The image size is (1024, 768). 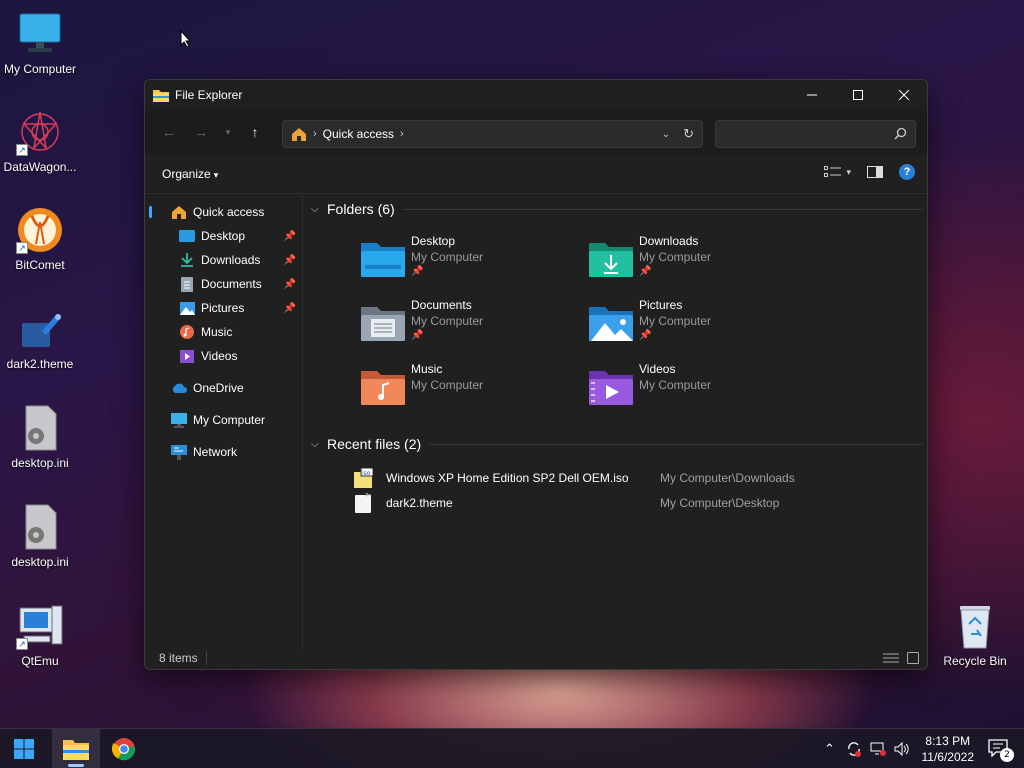 I want to click on minimize-button, so click(x=812, y=95).